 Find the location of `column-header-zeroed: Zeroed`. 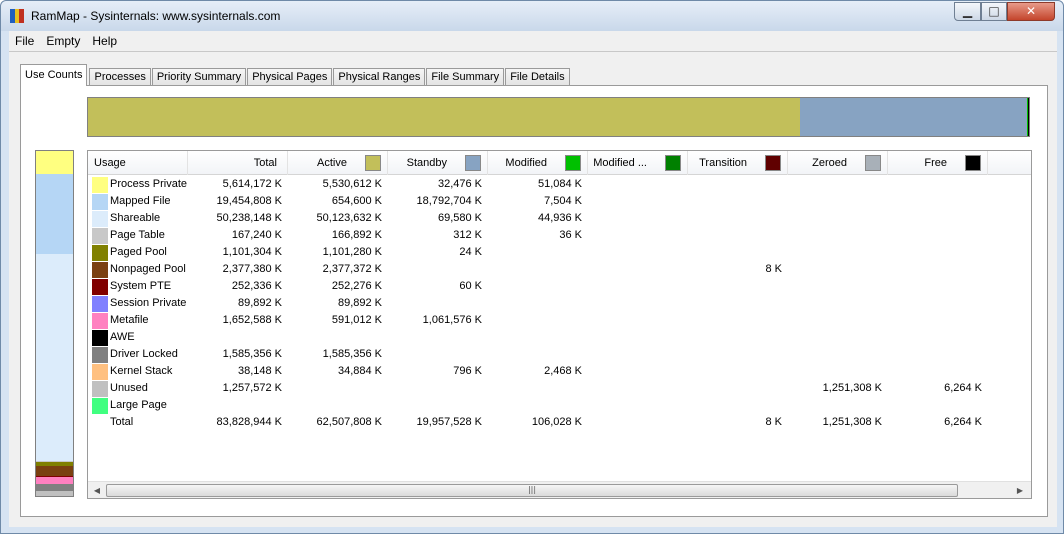

column-header-zeroed: Zeroed is located at coordinates (838, 163).